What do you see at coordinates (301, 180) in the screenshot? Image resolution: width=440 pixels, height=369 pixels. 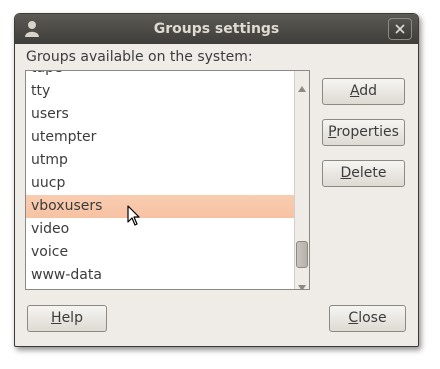 I see `list-scrollbar` at bounding box center [301, 180].